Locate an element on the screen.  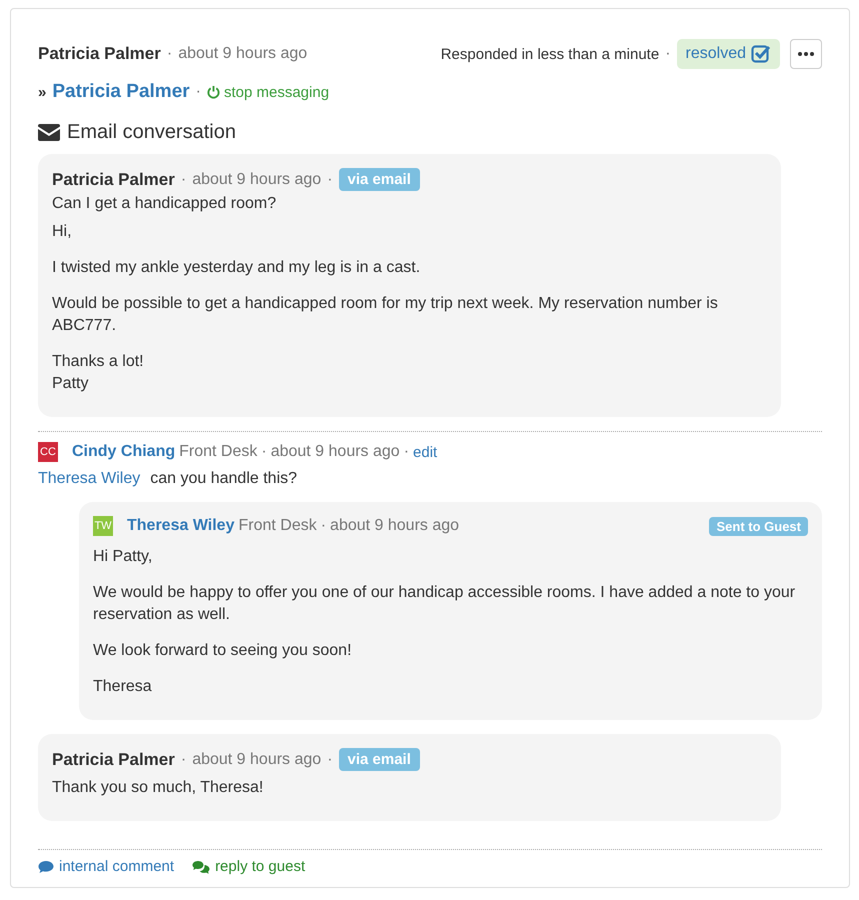
reply-link: reply to guest is located at coordinates (249, 866).